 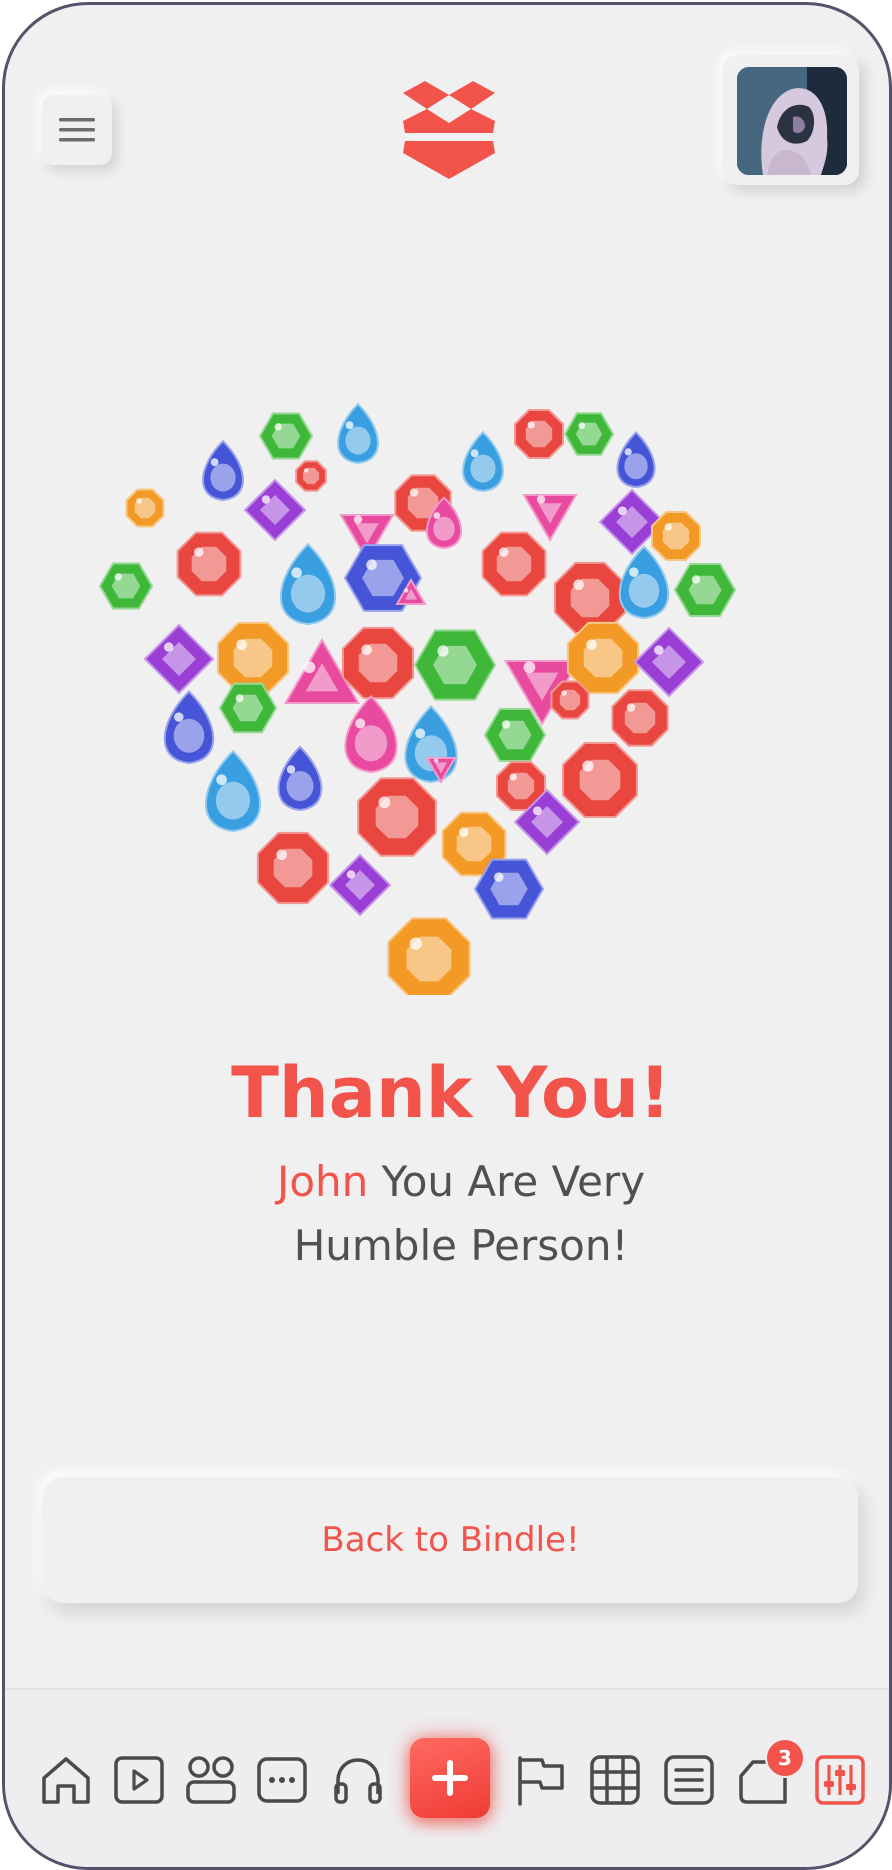 I want to click on user-avatar, so click(x=792, y=121).